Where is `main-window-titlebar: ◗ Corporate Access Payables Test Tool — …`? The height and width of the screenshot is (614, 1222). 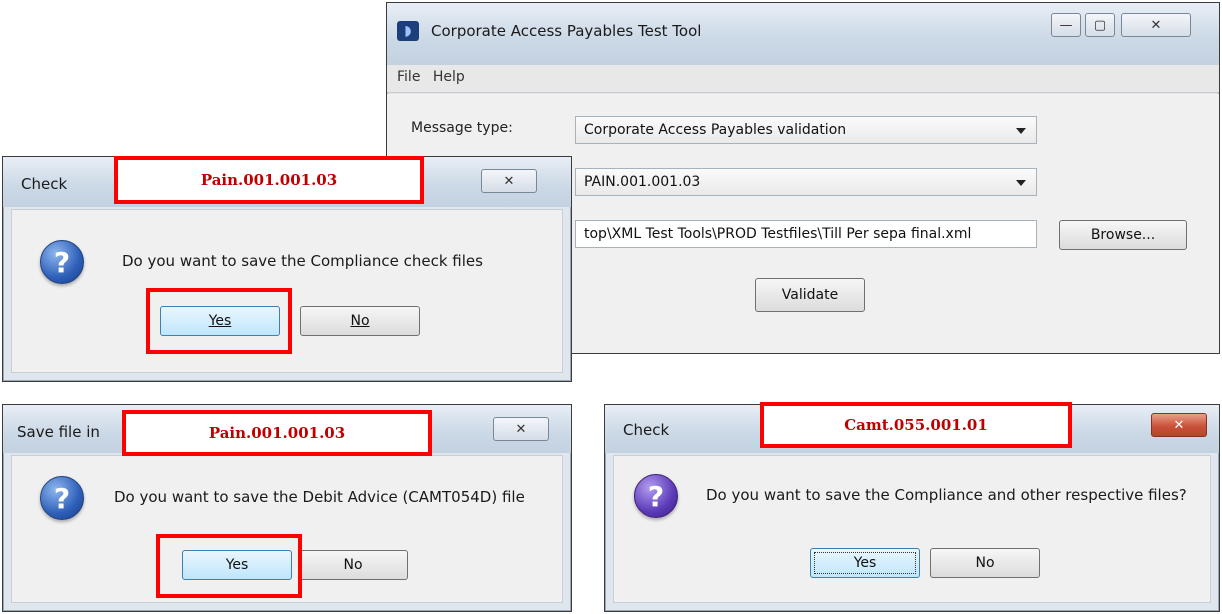 main-window-titlebar: ◗ Corporate Access Payables Test Tool — … is located at coordinates (803, 34).